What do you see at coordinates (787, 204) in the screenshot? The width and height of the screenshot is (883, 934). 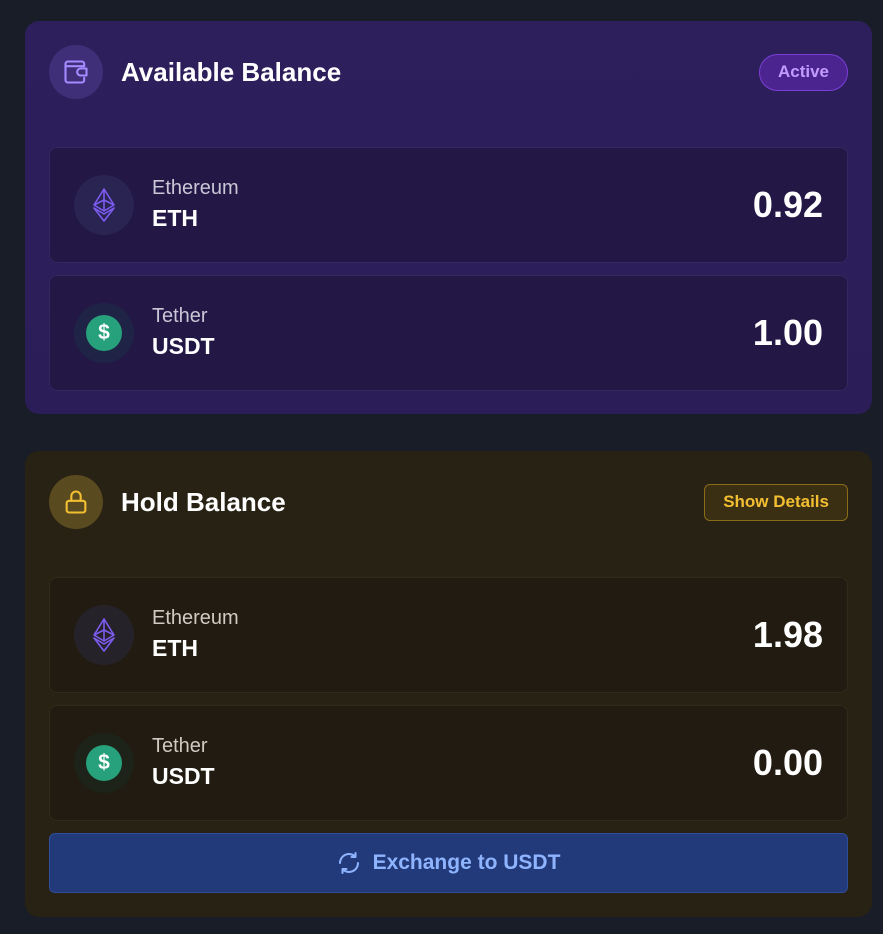 I see `coin-amount: 0.92` at bounding box center [787, 204].